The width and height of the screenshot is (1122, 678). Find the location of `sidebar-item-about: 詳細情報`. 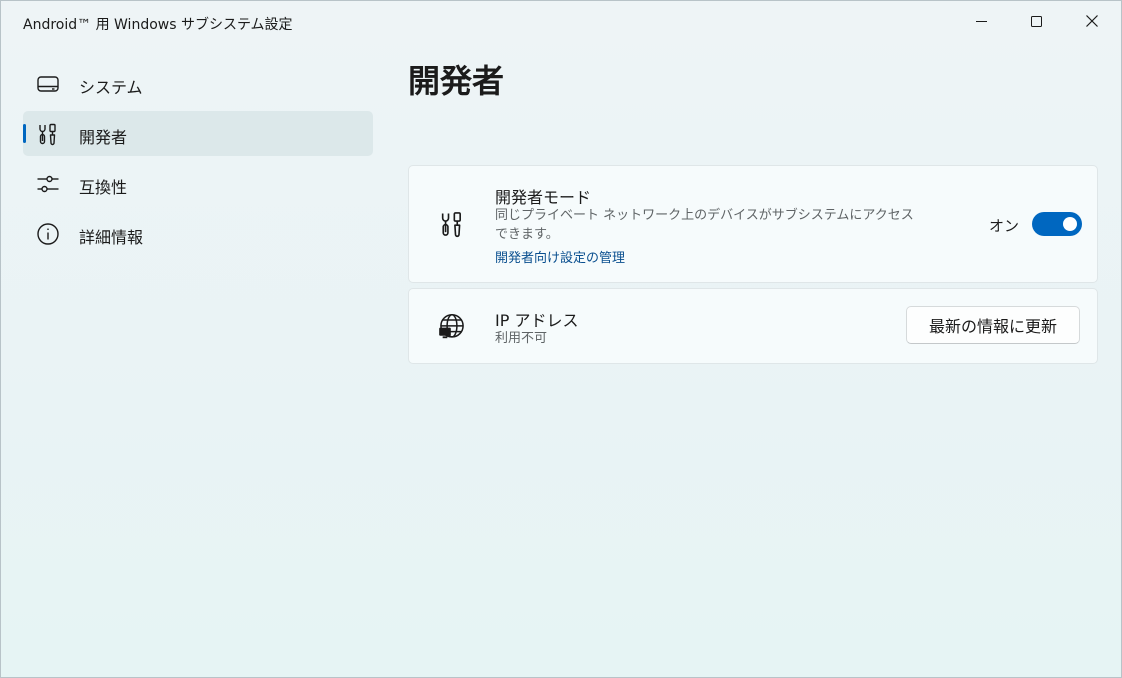

sidebar-item-about: 詳細情報 is located at coordinates (198, 233).